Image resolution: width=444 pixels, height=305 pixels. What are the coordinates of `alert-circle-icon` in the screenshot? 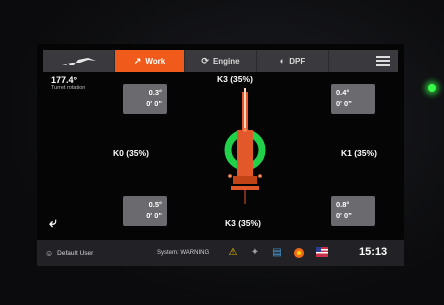 It's located at (299, 253).